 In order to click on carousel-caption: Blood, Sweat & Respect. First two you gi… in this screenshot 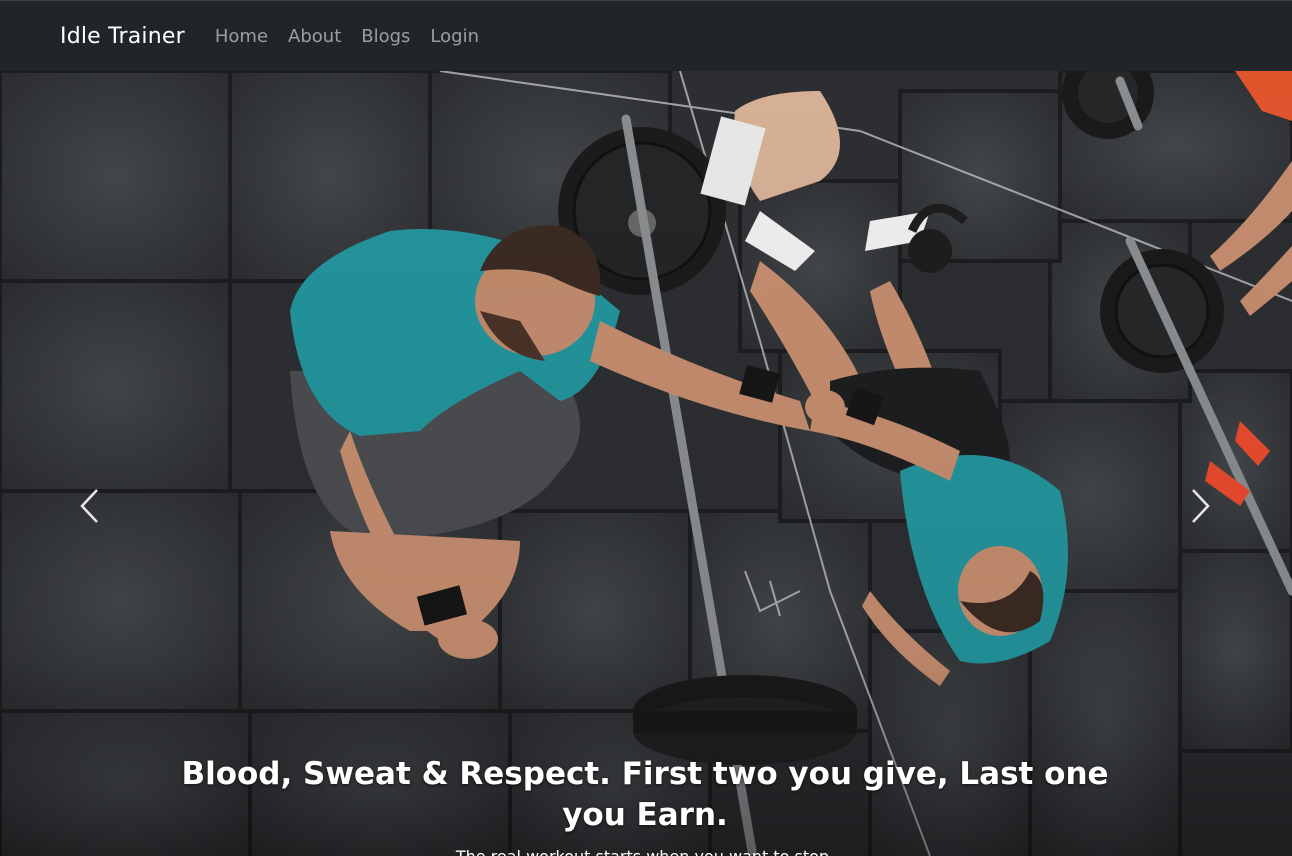, I will do `click(645, 805)`.